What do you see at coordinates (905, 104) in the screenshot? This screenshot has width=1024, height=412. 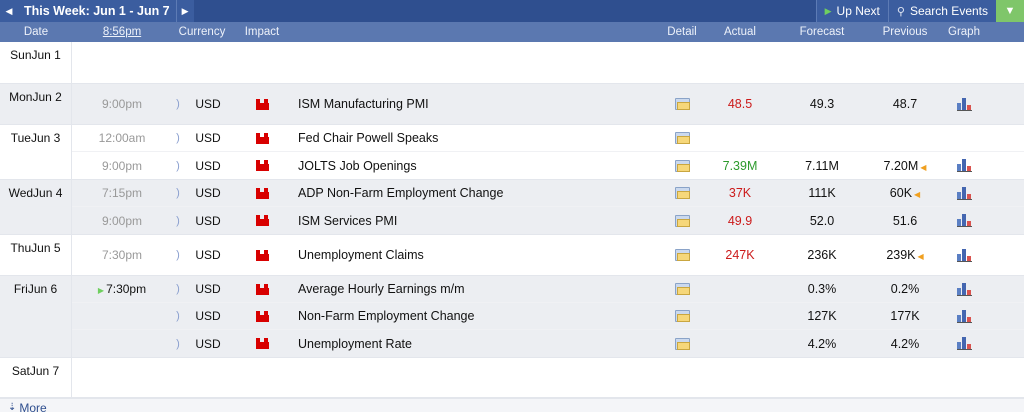 I see `previous-value-text: 48.7` at bounding box center [905, 104].